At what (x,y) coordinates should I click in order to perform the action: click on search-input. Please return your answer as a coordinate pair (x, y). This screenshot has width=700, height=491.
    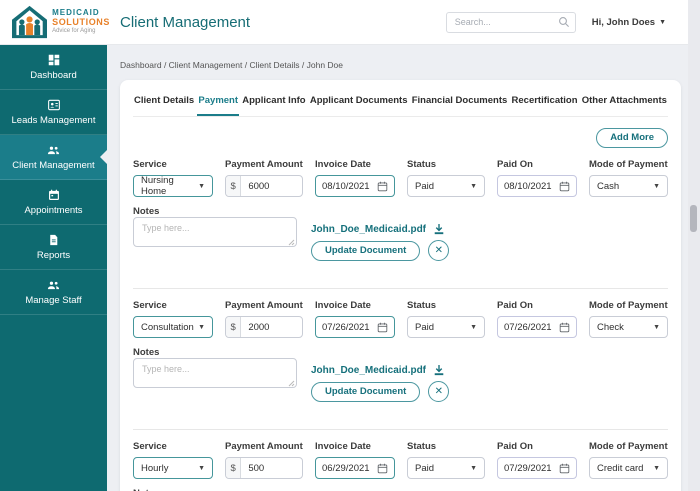
    Looking at the image, I should click on (510, 22).